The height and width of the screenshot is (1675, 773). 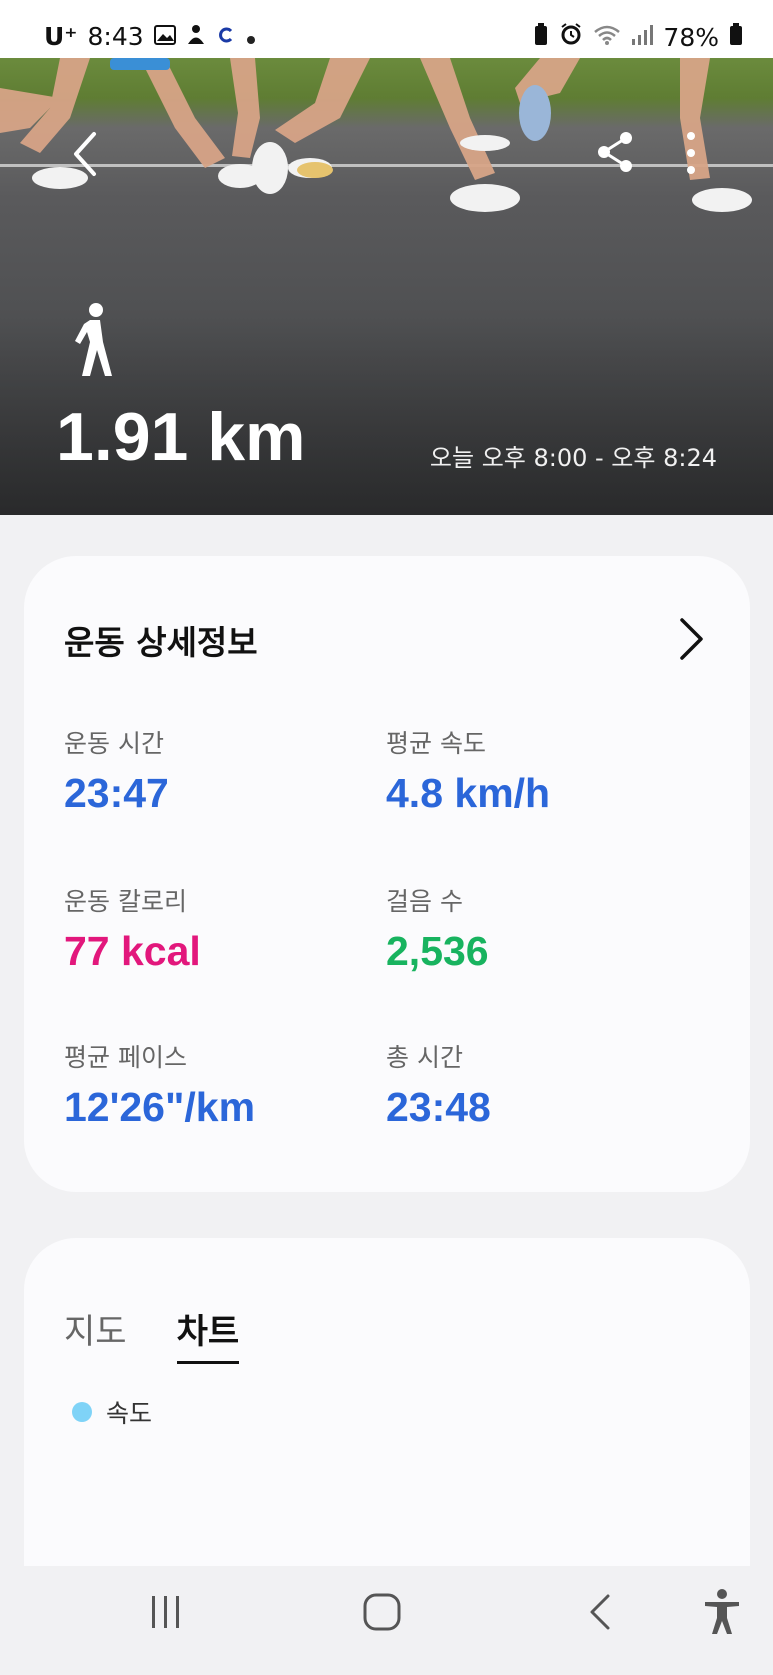 I want to click on user-icon, so click(x=196, y=36).